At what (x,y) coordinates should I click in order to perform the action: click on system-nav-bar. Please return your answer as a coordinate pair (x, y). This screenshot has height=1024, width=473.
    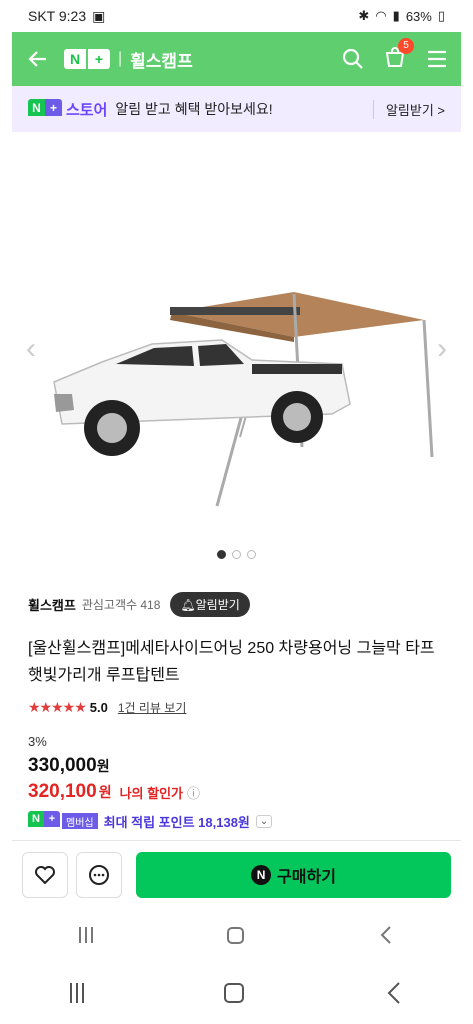
    Looking at the image, I should click on (236, 993).